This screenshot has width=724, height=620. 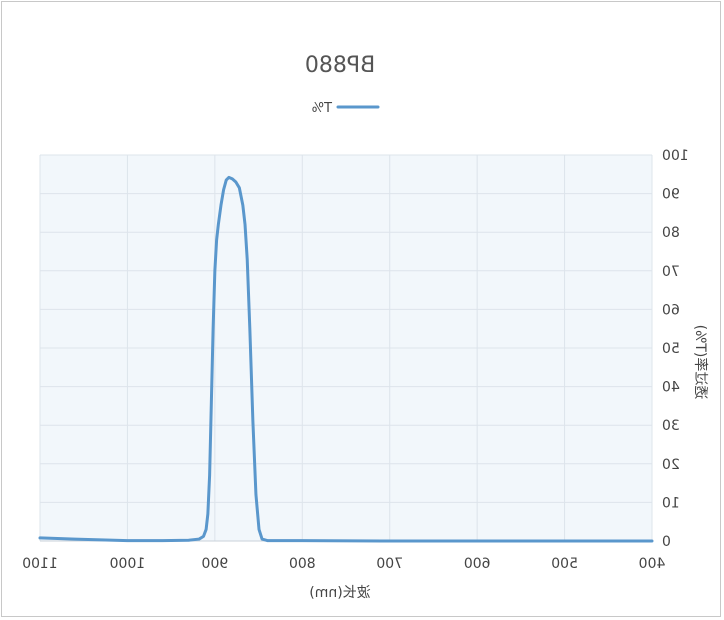 I want to click on y-axis-title: 透过率(T%), so click(x=700, y=362).